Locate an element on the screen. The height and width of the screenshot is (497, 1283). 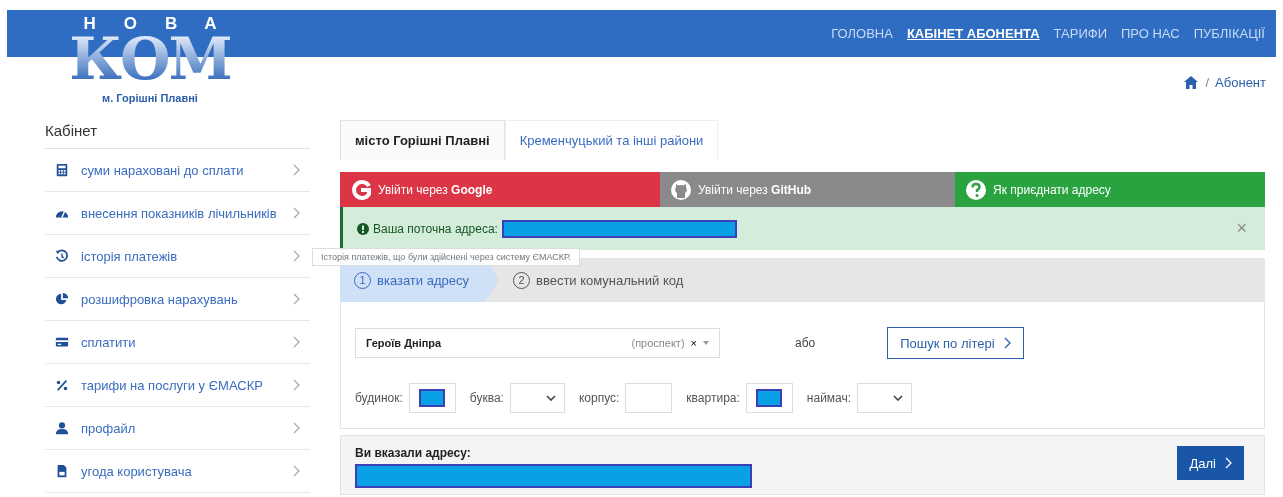
github-login-button: Увійти через GitHub is located at coordinates (807, 189).